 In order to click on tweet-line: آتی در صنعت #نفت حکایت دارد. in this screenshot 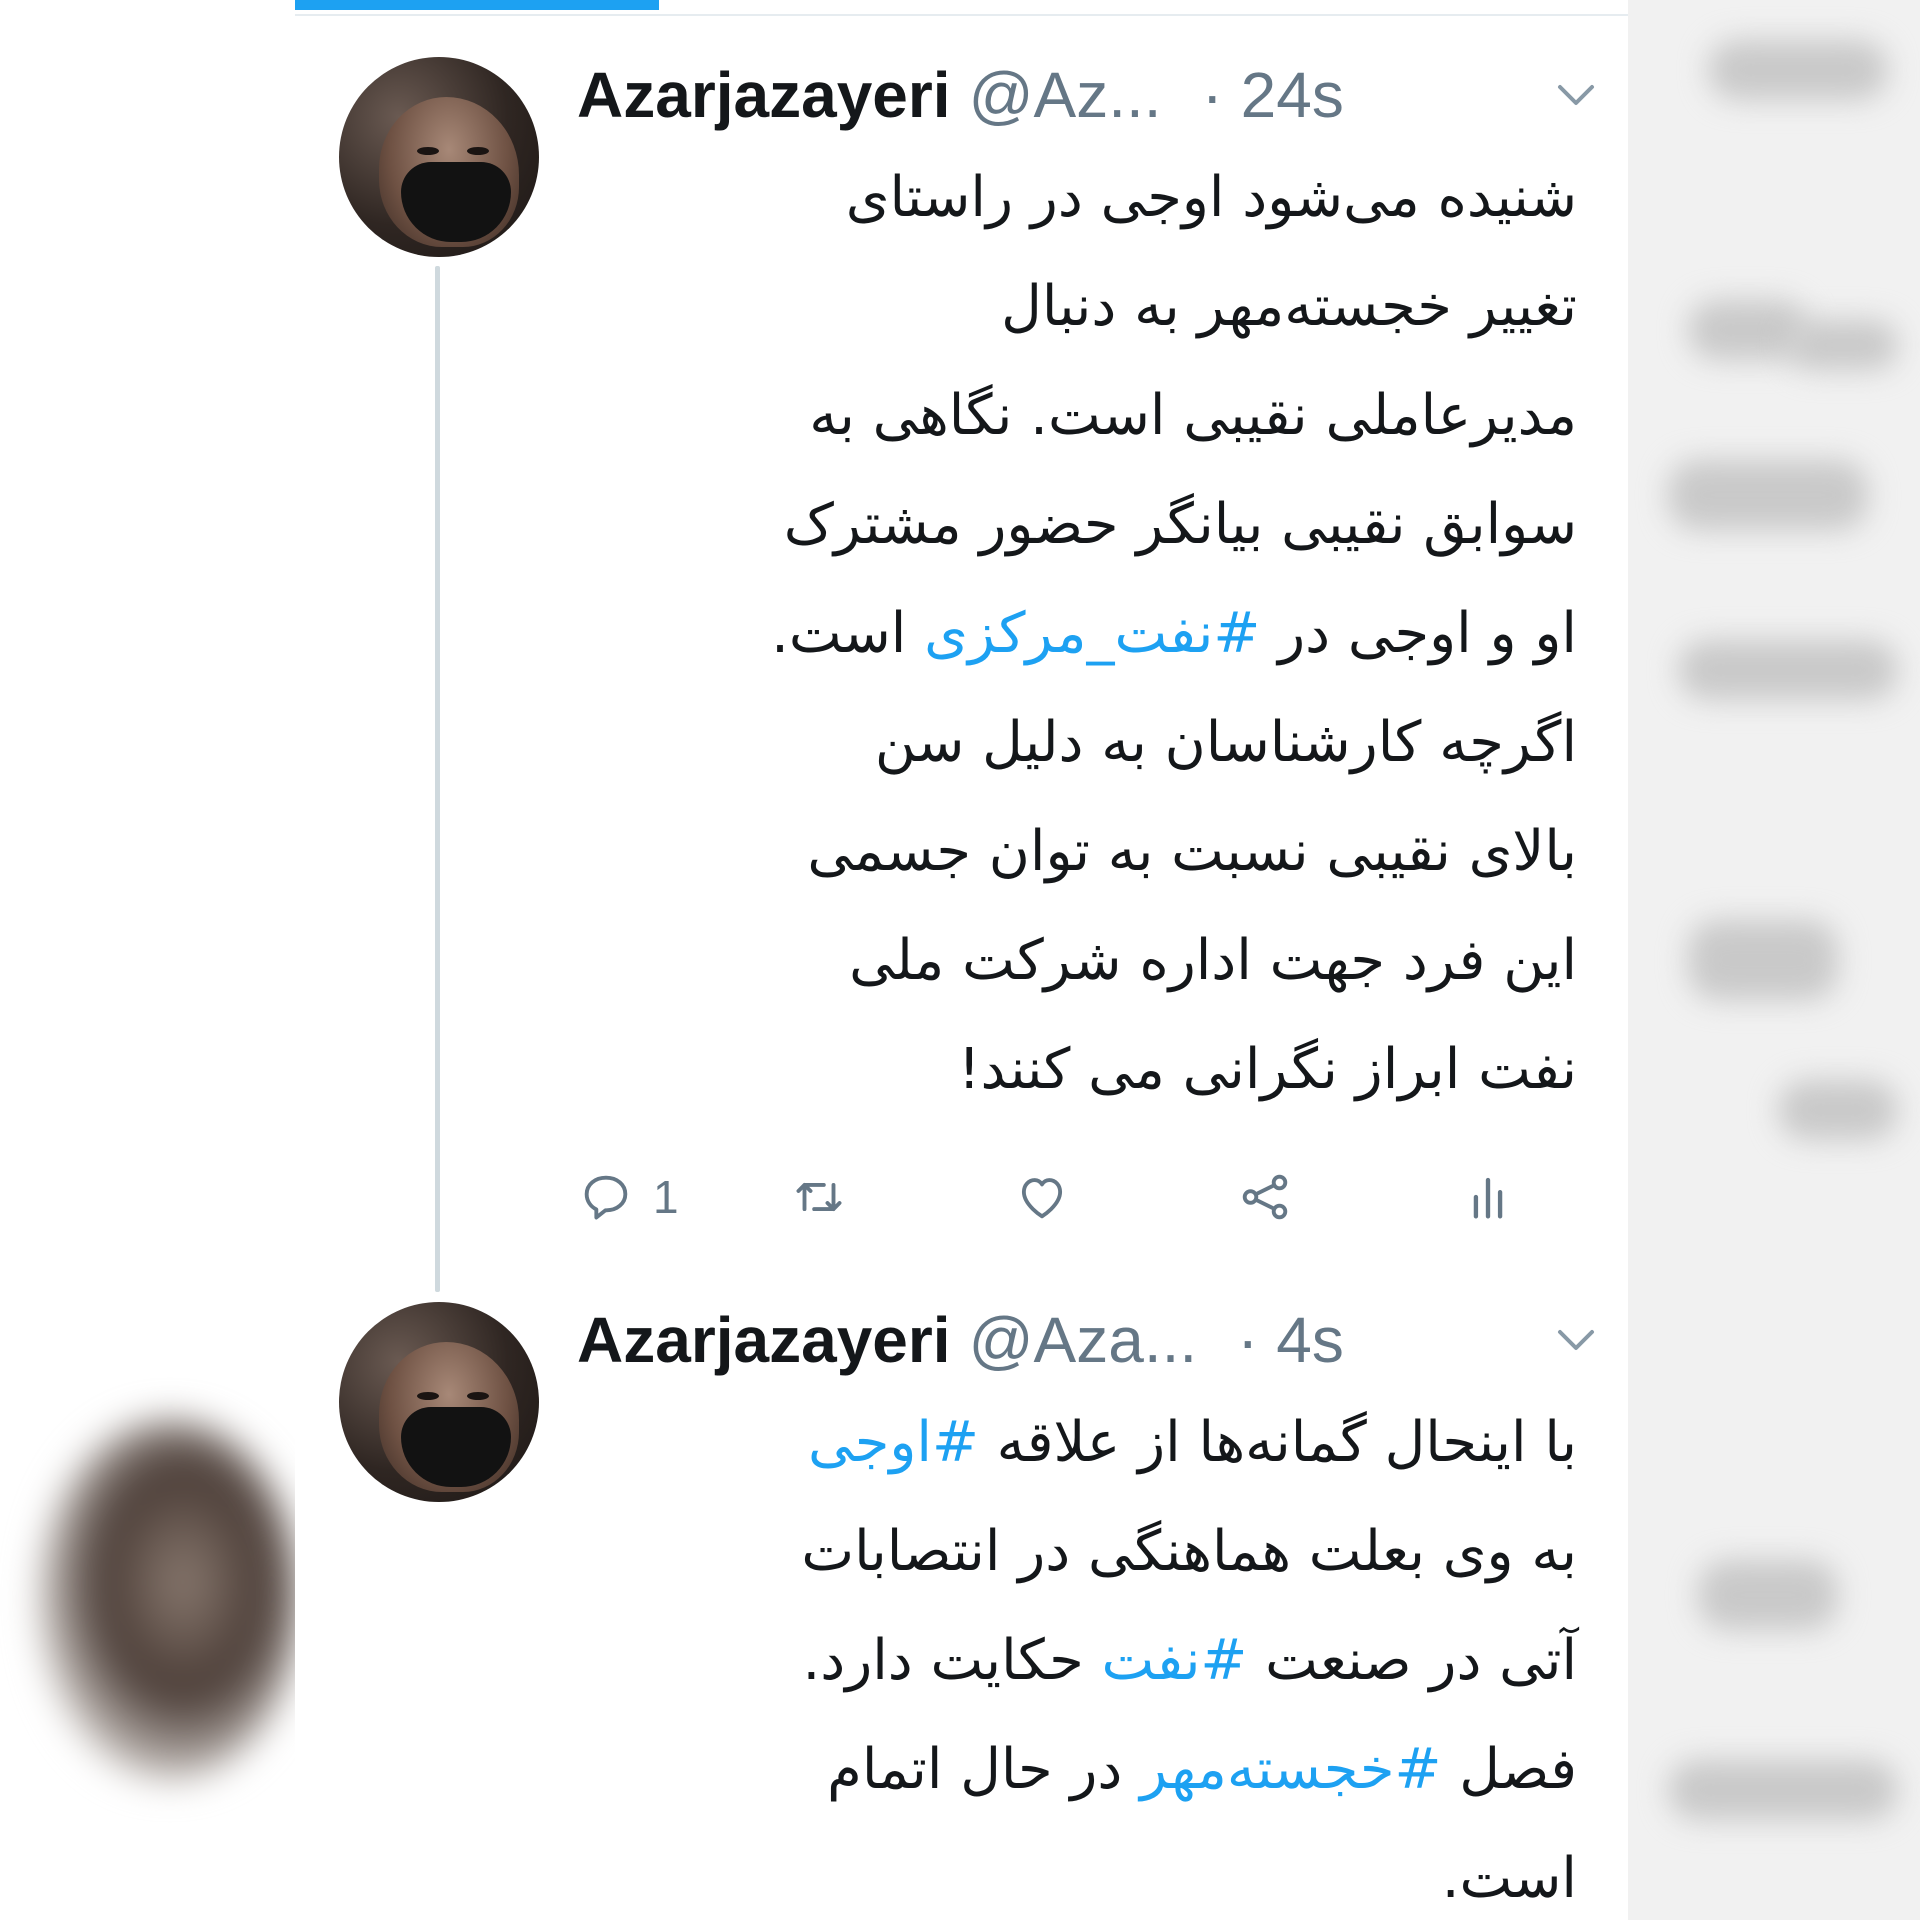, I will do `click(1077, 1660)`.